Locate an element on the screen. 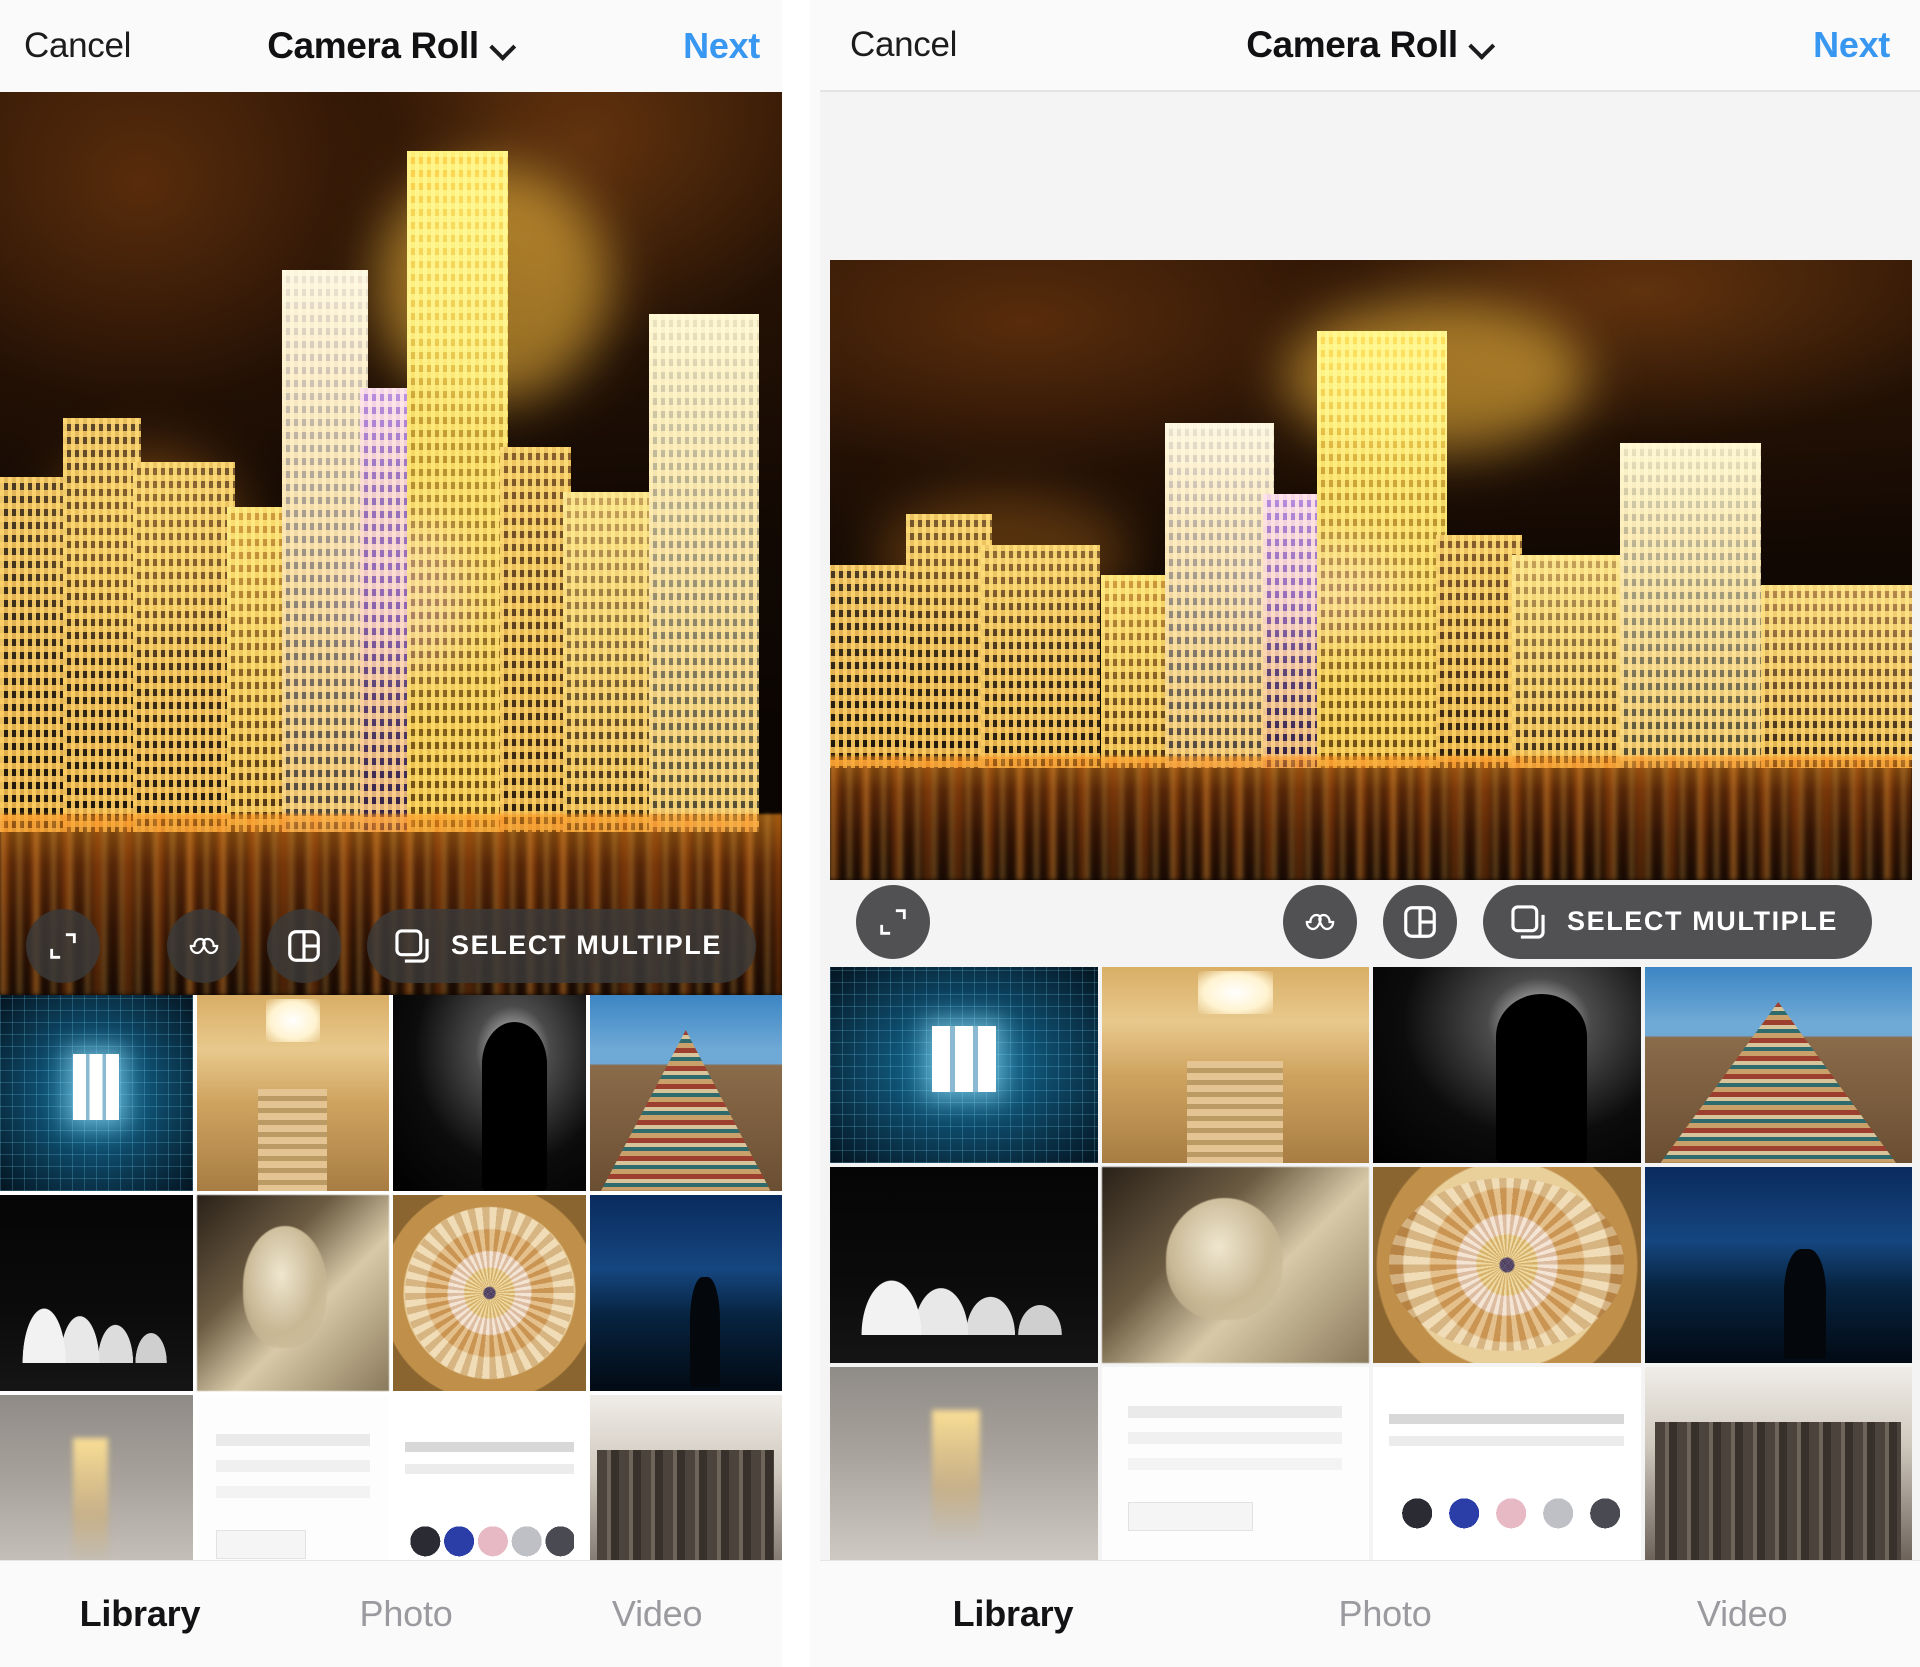 The width and height of the screenshot is (1920, 1667). water-reflection is located at coordinates (1371, 818).